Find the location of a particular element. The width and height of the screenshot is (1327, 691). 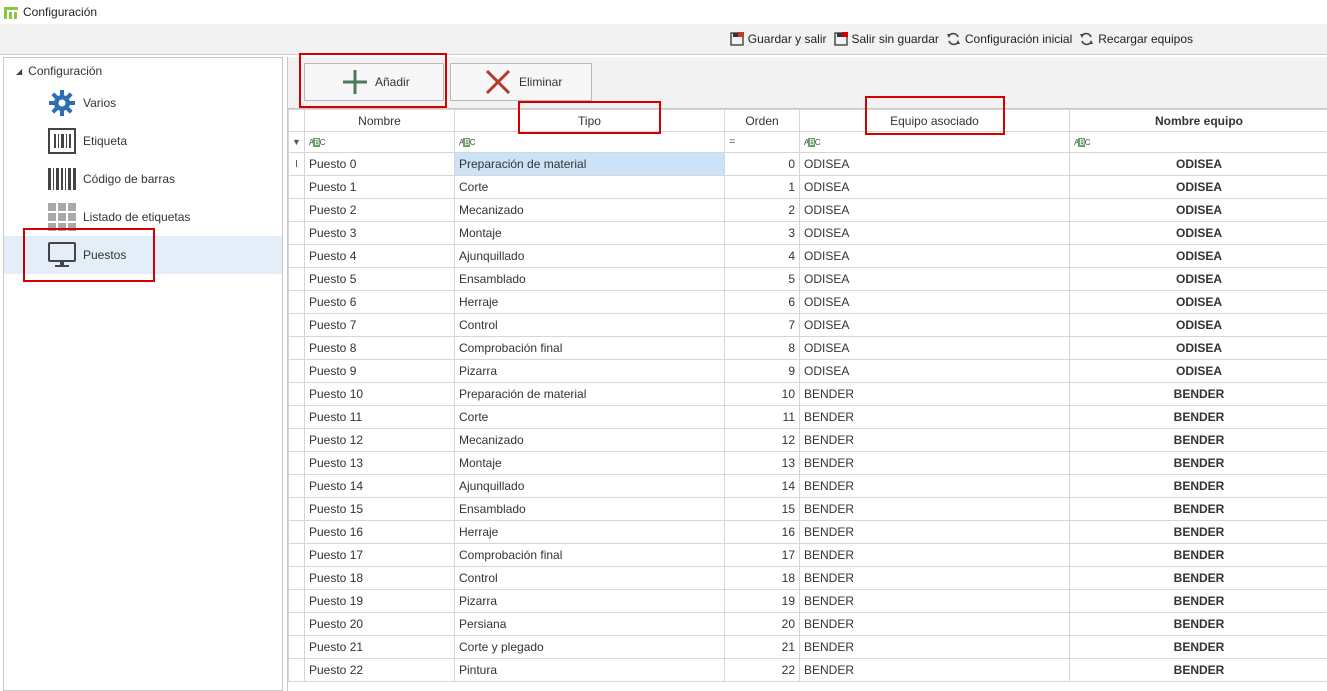

cell-tipo: Comprobación final is located at coordinates (589, 555).